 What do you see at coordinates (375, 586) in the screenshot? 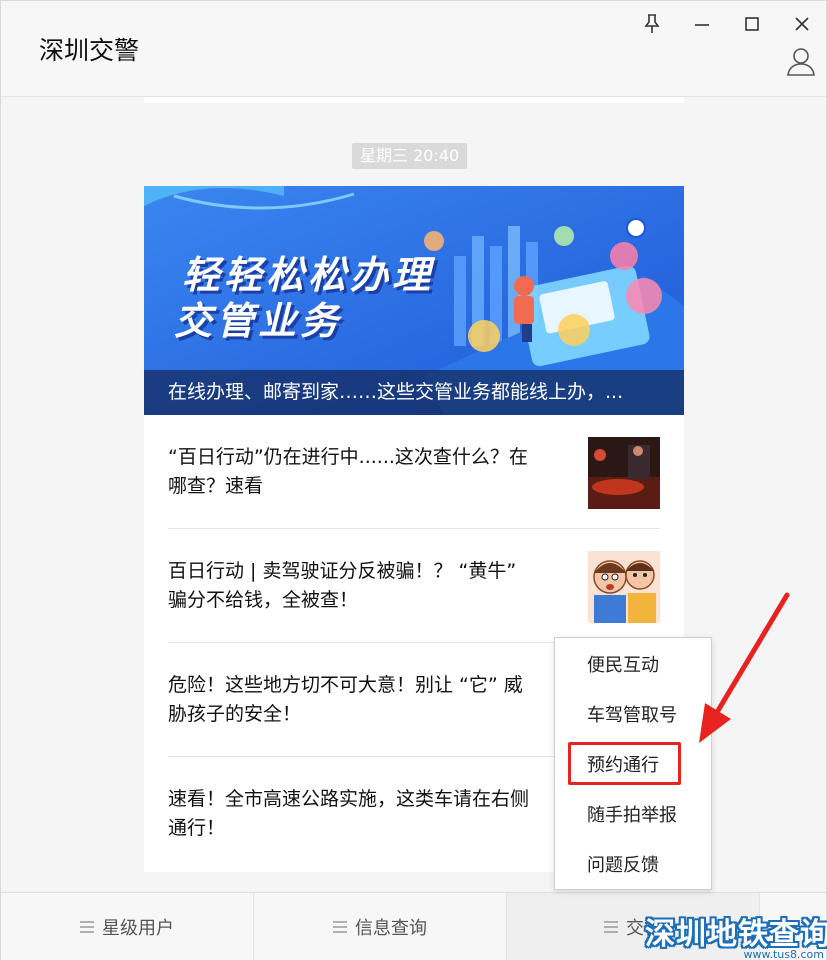
I see `article-title: 百日行动 | 卖驾驶证分反被骗！？ “黄牛” 骗分不给钱，全被查！` at bounding box center [375, 586].